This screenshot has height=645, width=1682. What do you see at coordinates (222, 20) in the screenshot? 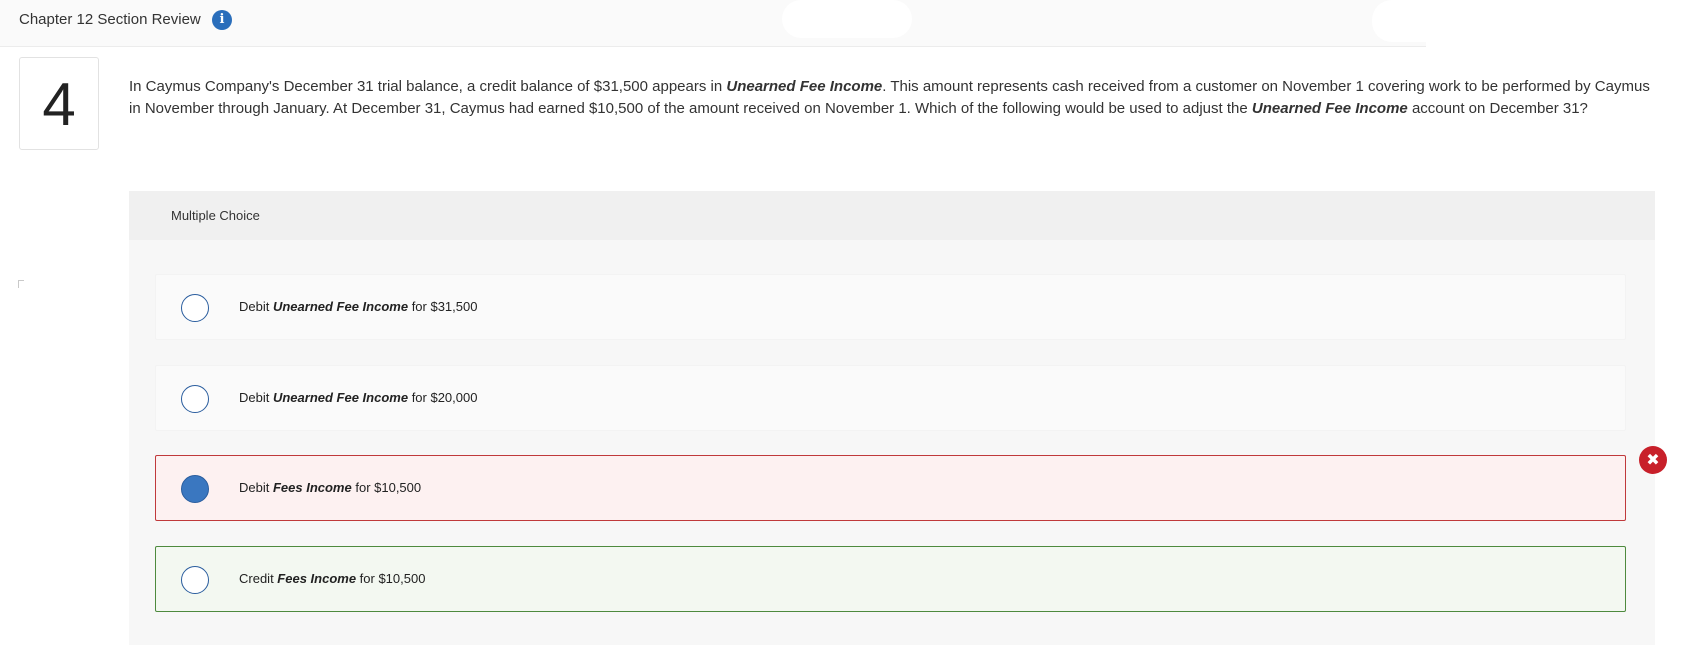
I see `info-icon: i` at bounding box center [222, 20].